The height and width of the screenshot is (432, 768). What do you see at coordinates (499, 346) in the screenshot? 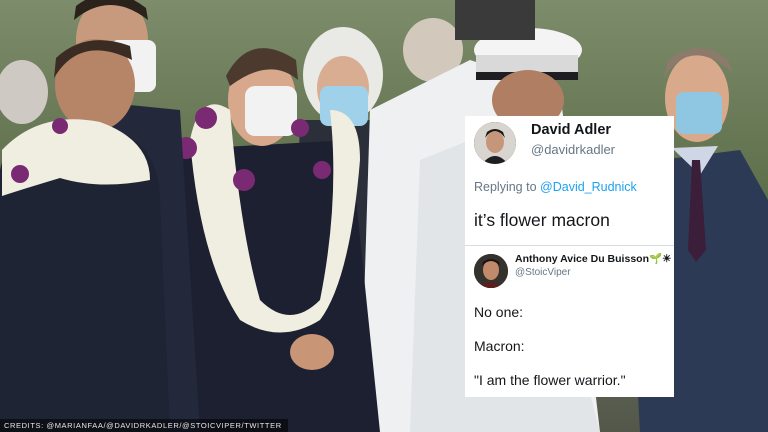
I see `tweet-line: Macron:` at bounding box center [499, 346].